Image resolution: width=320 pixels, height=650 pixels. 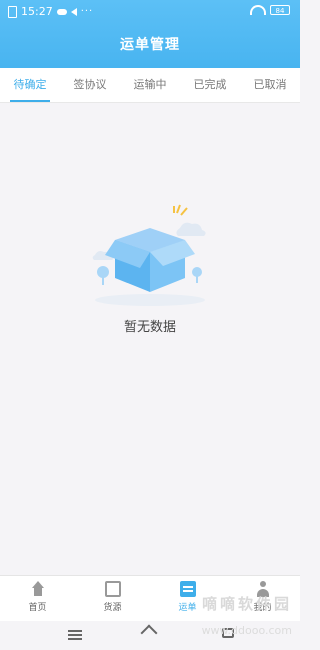 What do you see at coordinates (112, 608) in the screenshot?
I see `nav-goods-label: 货源` at bounding box center [112, 608].